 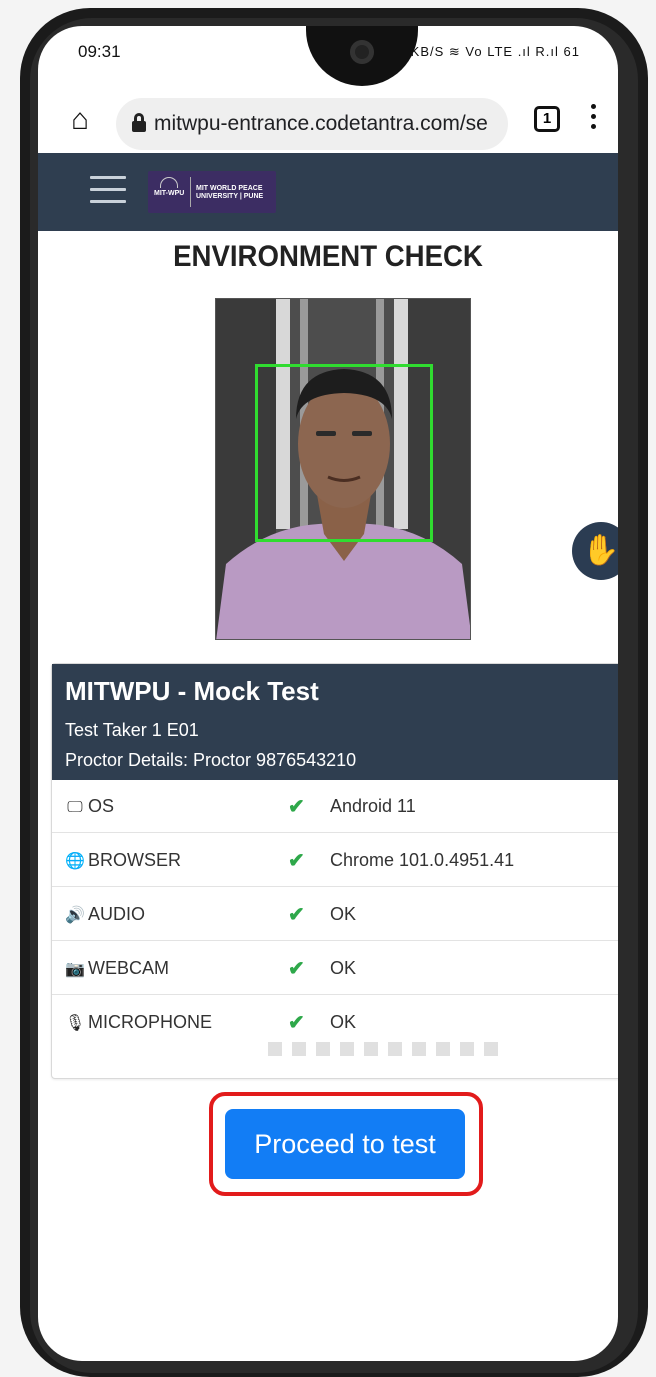 I want to click on webcam-preview, so click(x=343, y=469).